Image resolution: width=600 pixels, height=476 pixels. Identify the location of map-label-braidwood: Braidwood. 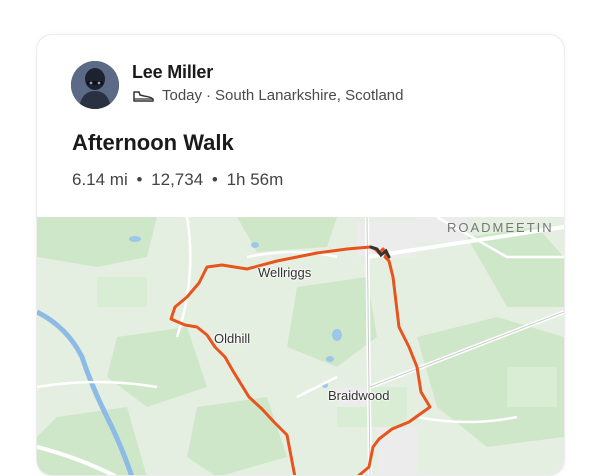
(359, 395).